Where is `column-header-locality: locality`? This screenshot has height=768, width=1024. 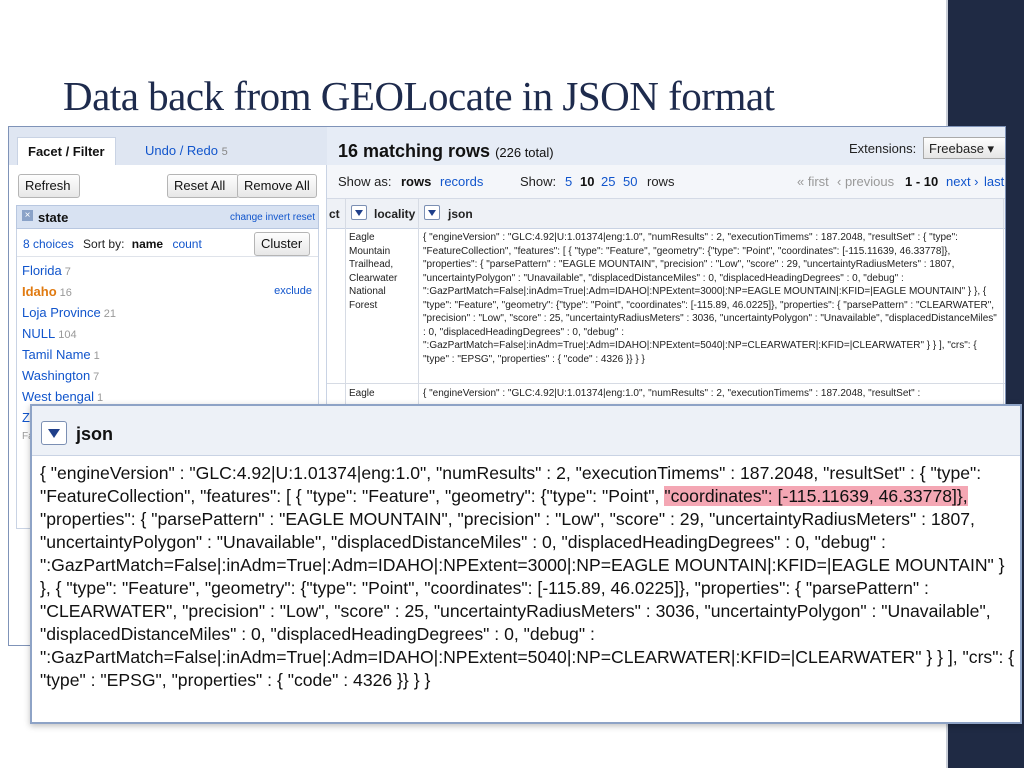
column-header-locality: locality is located at coordinates (394, 214).